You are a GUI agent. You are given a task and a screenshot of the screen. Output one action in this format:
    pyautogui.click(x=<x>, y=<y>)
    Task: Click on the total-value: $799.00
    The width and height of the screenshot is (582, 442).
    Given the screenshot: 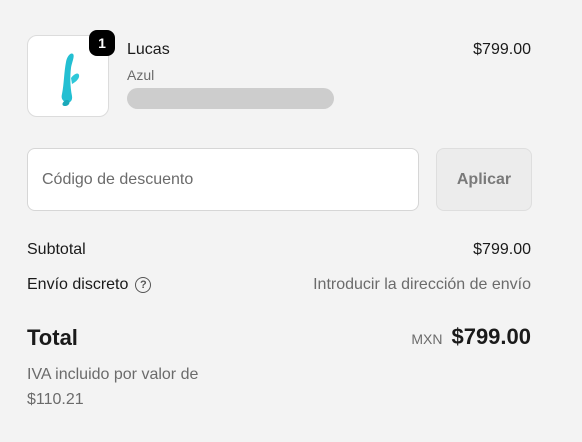 What is the action you would take?
    pyautogui.click(x=491, y=336)
    